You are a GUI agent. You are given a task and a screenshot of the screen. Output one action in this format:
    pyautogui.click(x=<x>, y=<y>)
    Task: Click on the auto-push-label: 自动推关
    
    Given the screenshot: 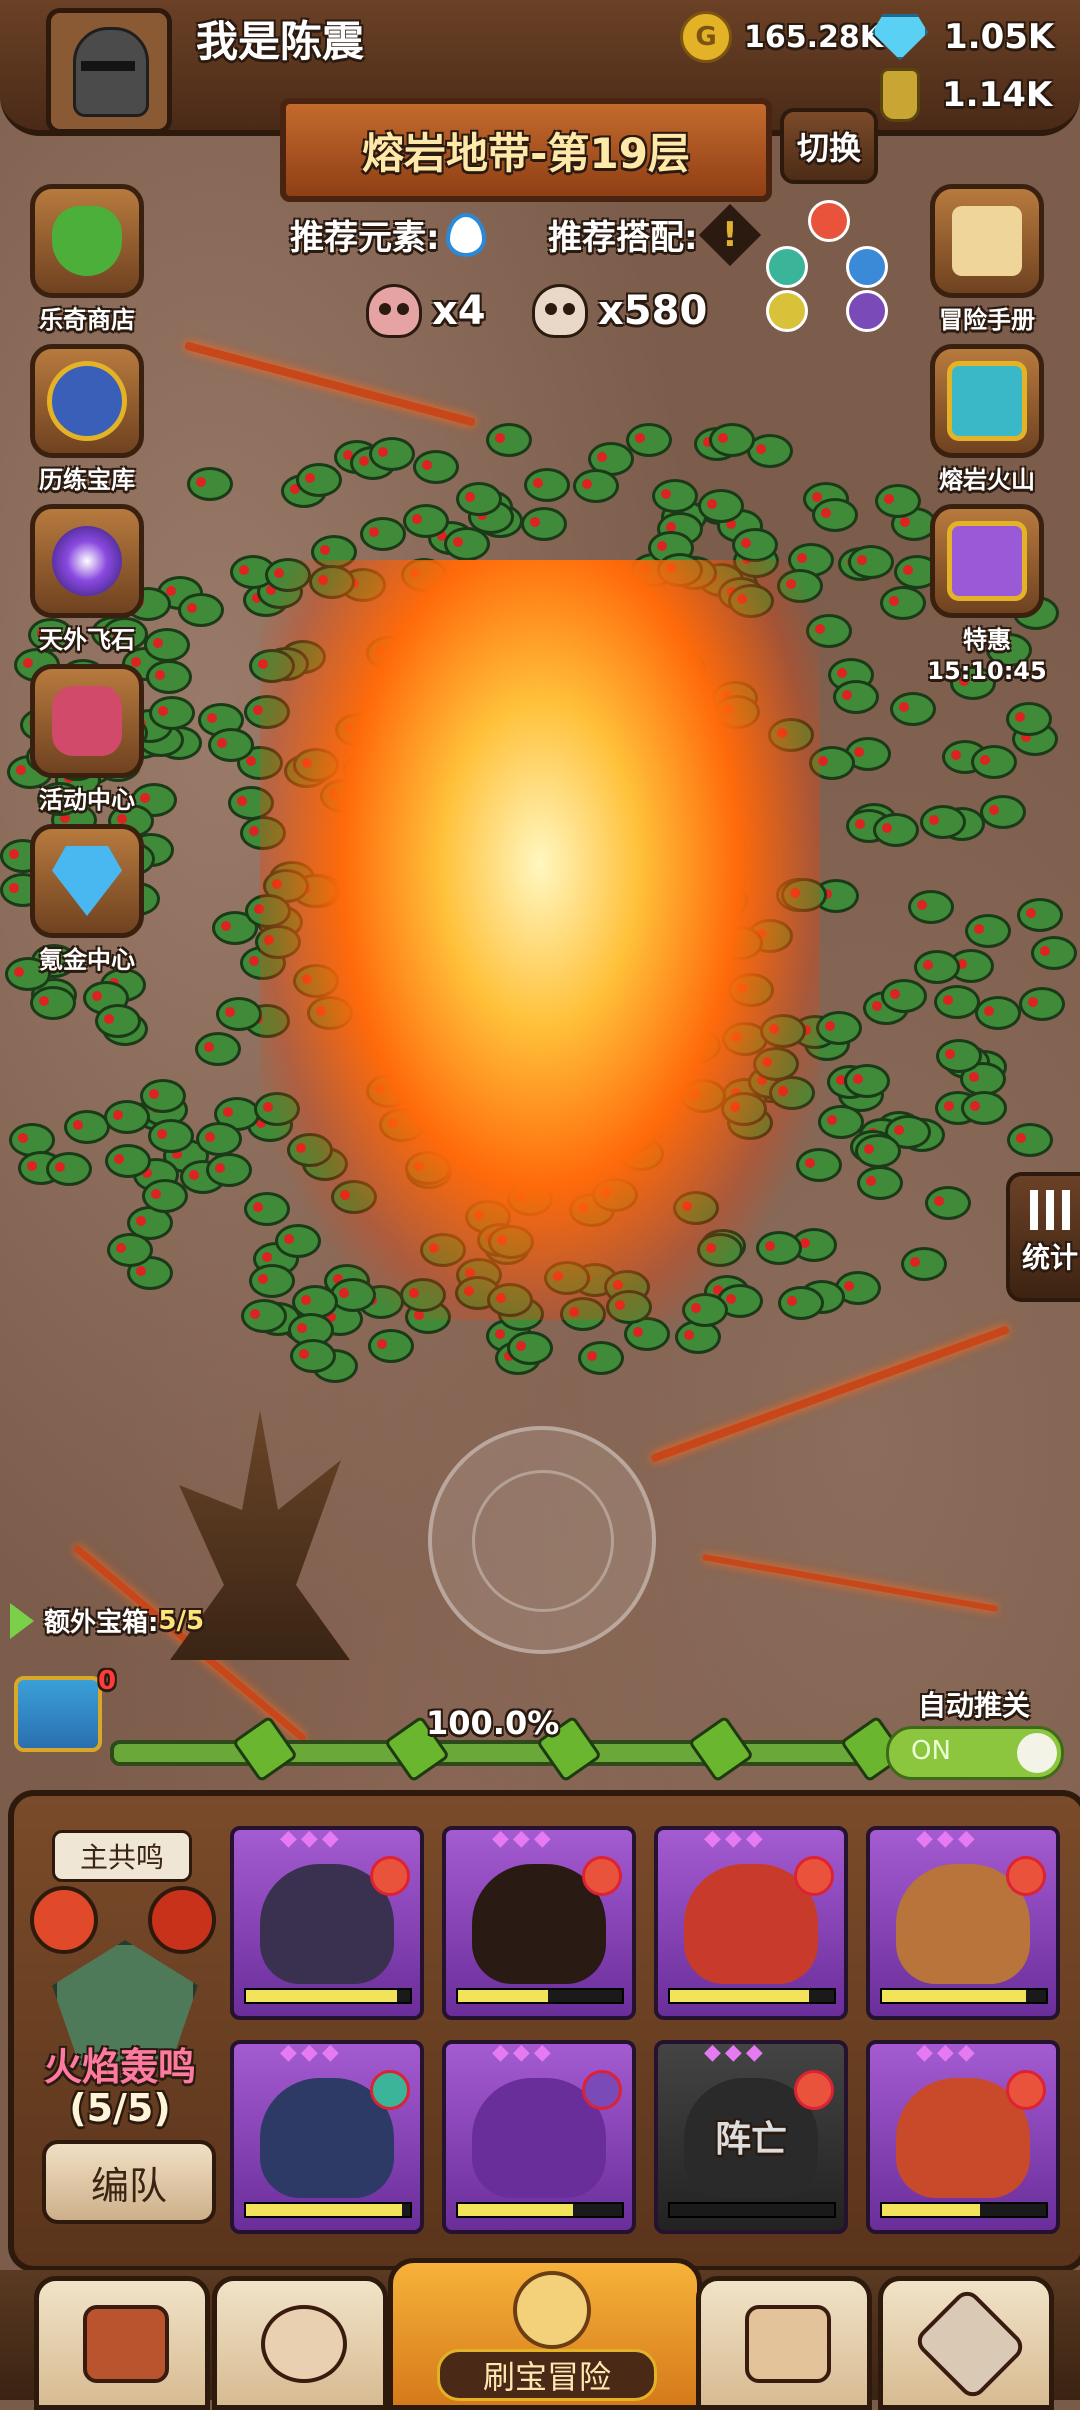 What is the action you would take?
    pyautogui.click(x=974, y=1705)
    